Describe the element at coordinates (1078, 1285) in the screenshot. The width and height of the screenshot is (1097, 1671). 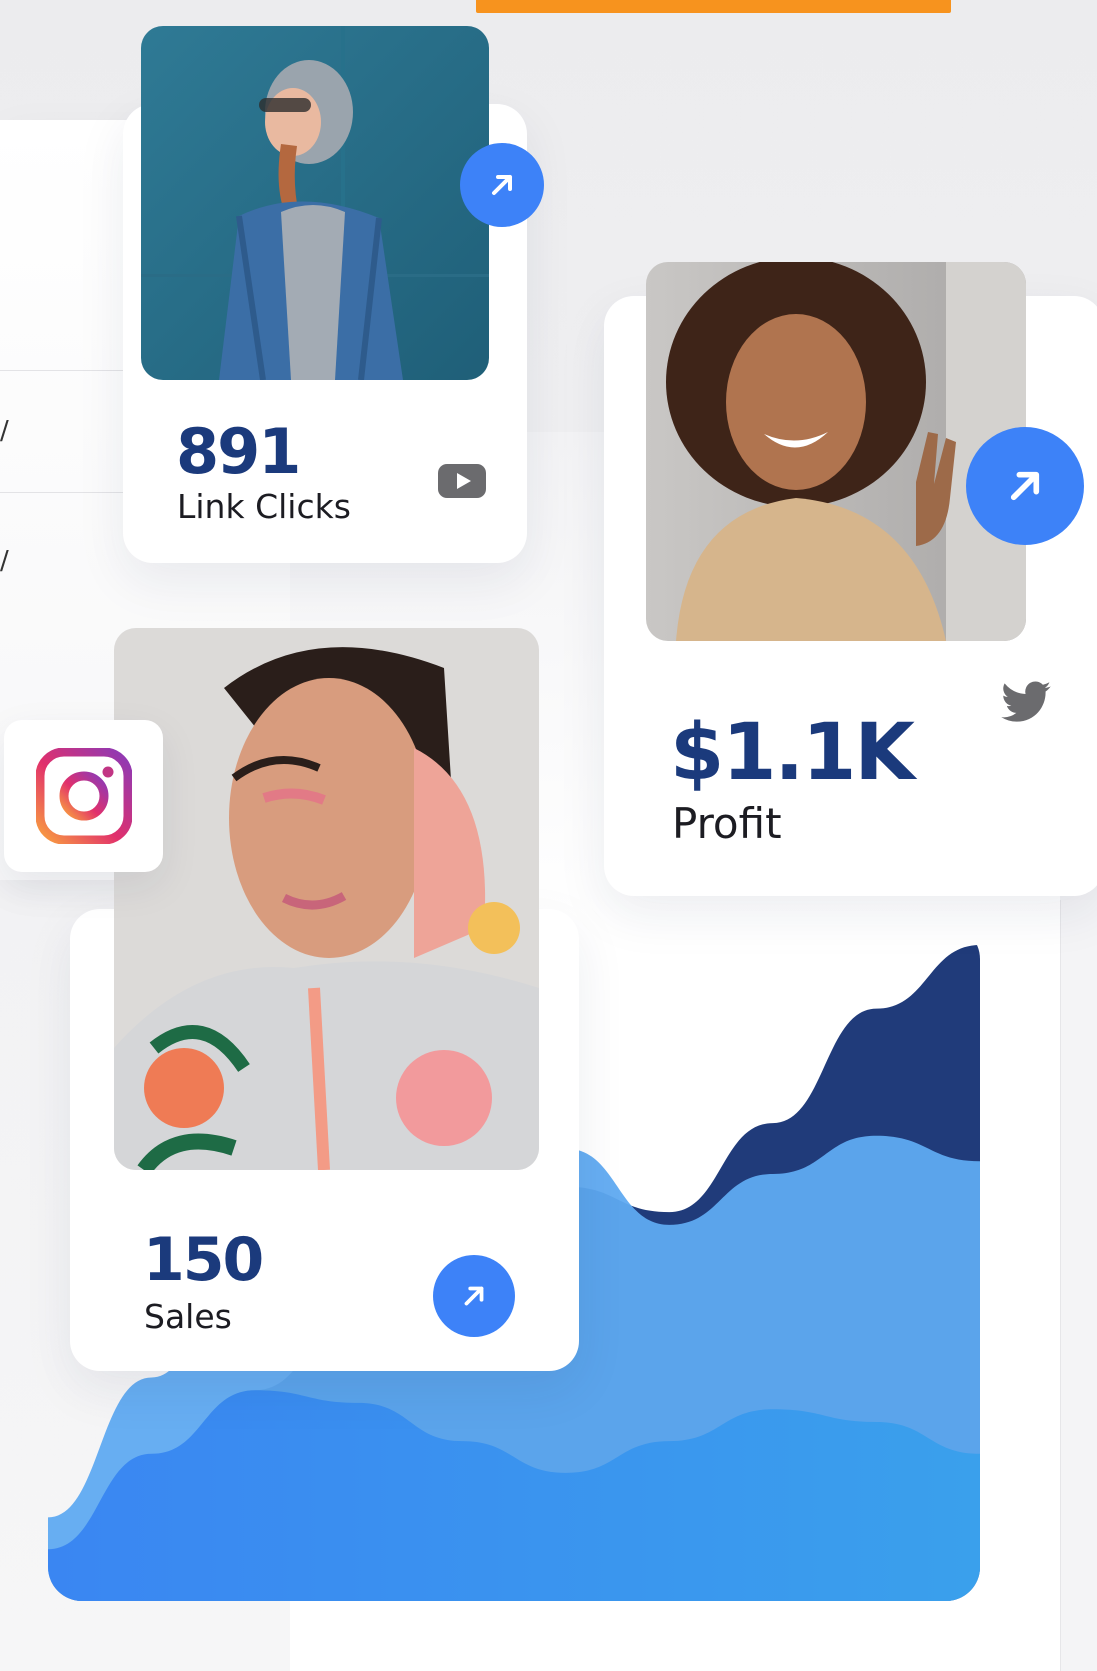
I see `background-right-strip` at that location.